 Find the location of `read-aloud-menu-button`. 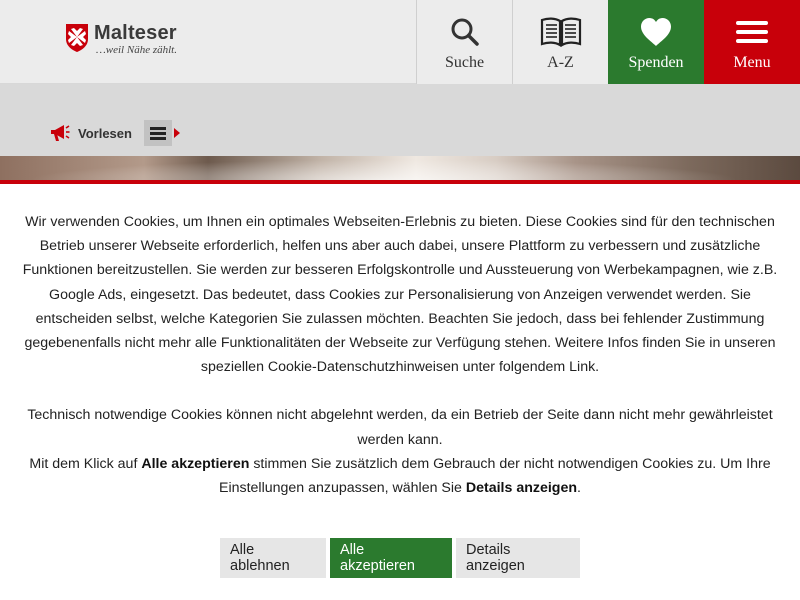

read-aloud-menu-button is located at coordinates (157, 133).